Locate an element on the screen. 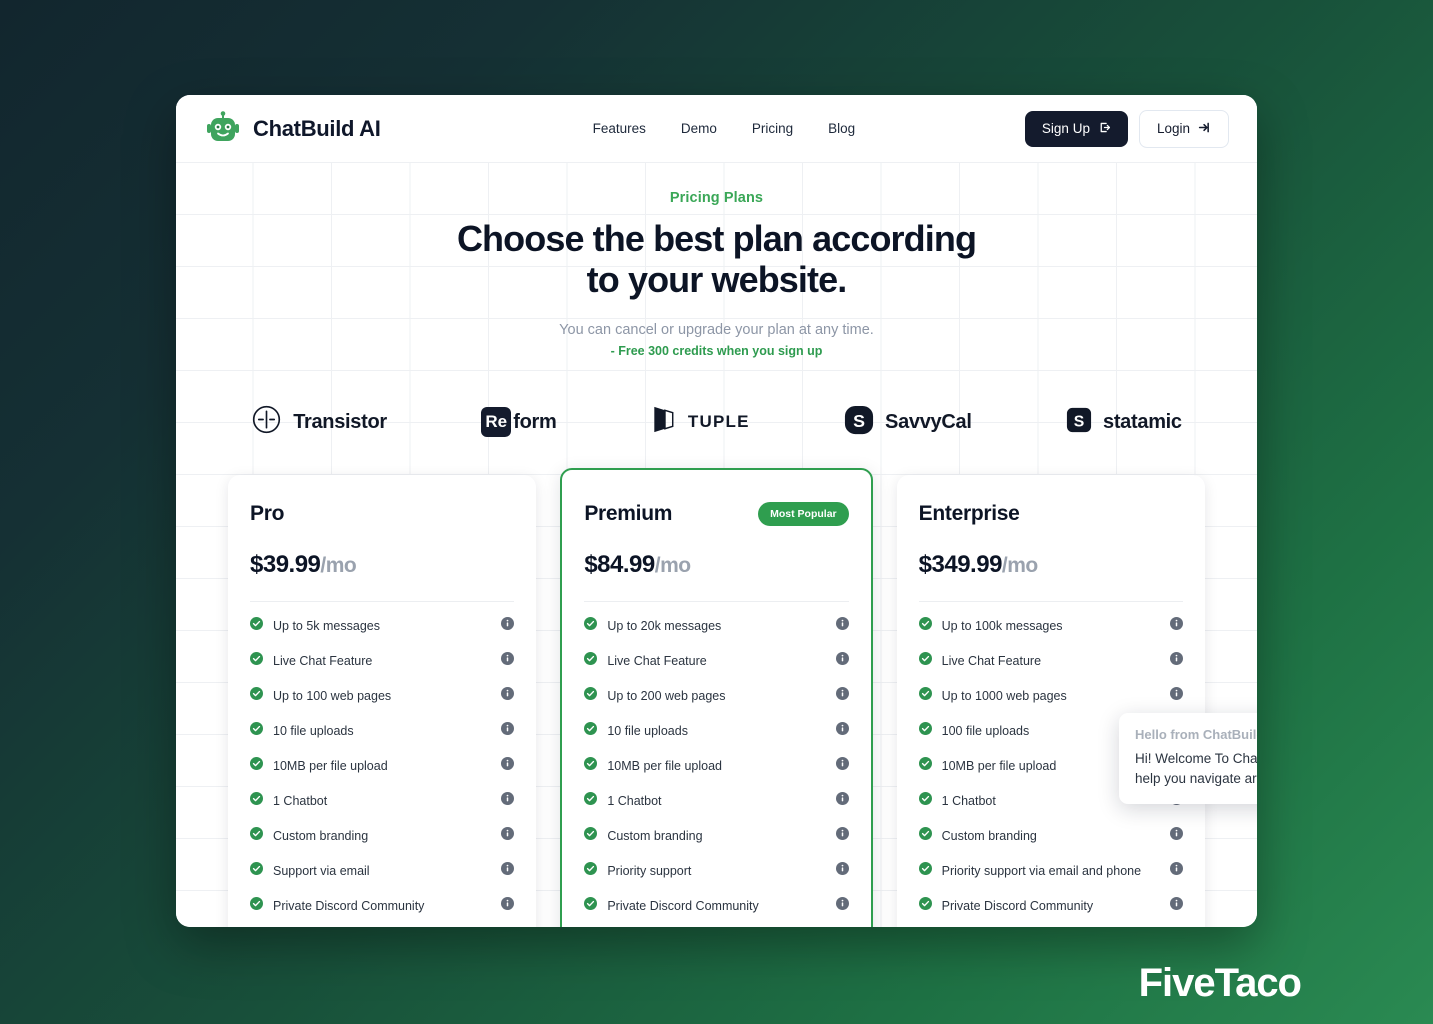 The height and width of the screenshot is (1024, 1433). login-button: Login is located at coordinates (1183, 128).